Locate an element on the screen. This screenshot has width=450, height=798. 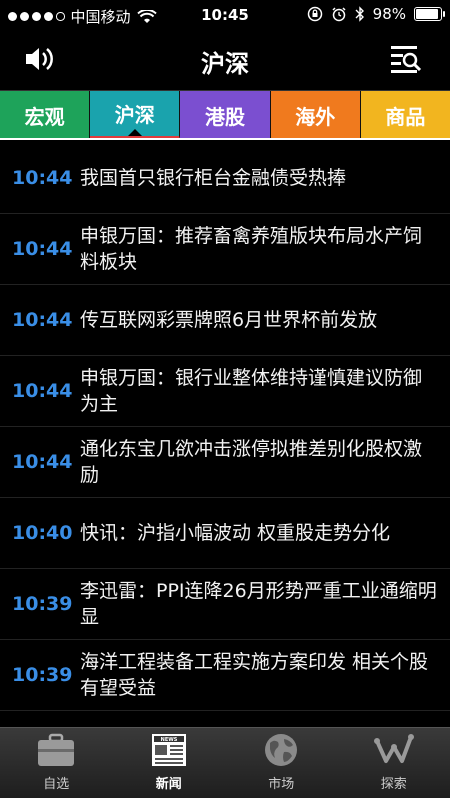
news-headline: 申银万国：银行业整体维持谨慎建议防御为主 is located at coordinates (251, 391).